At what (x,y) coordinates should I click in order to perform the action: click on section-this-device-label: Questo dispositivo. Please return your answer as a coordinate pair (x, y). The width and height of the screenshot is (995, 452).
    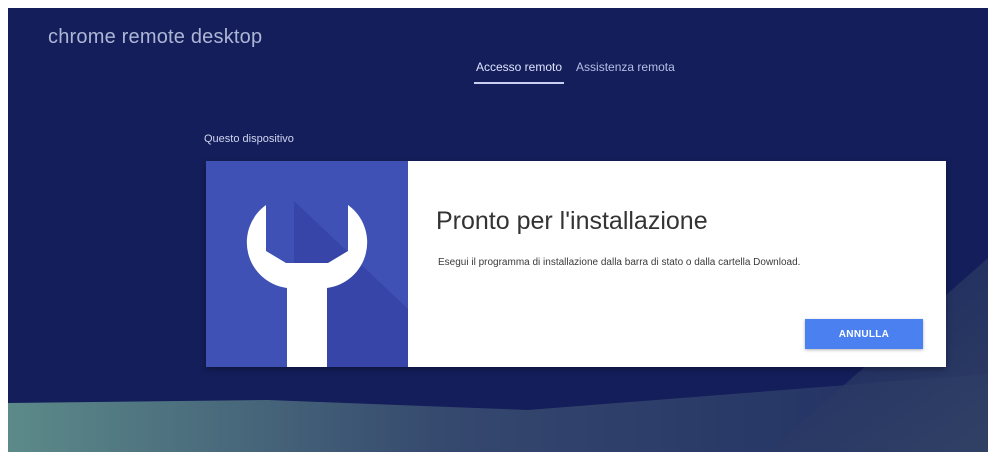
    Looking at the image, I should click on (249, 139).